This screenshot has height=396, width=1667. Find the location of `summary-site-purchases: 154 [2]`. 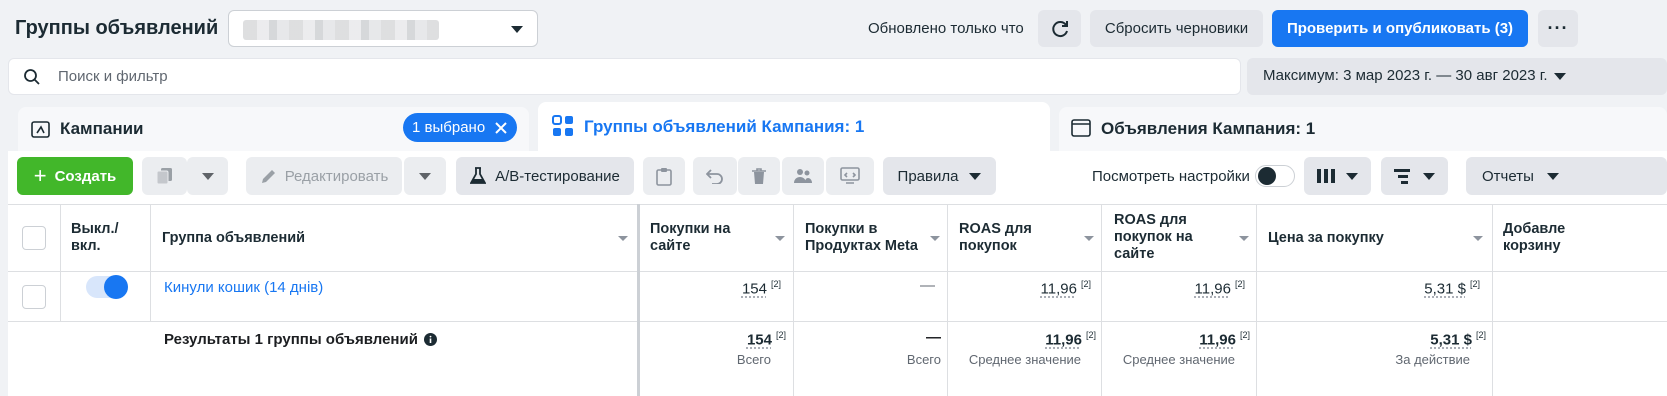

summary-site-purchases: 154 [2] is located at coordinates (713, 339).